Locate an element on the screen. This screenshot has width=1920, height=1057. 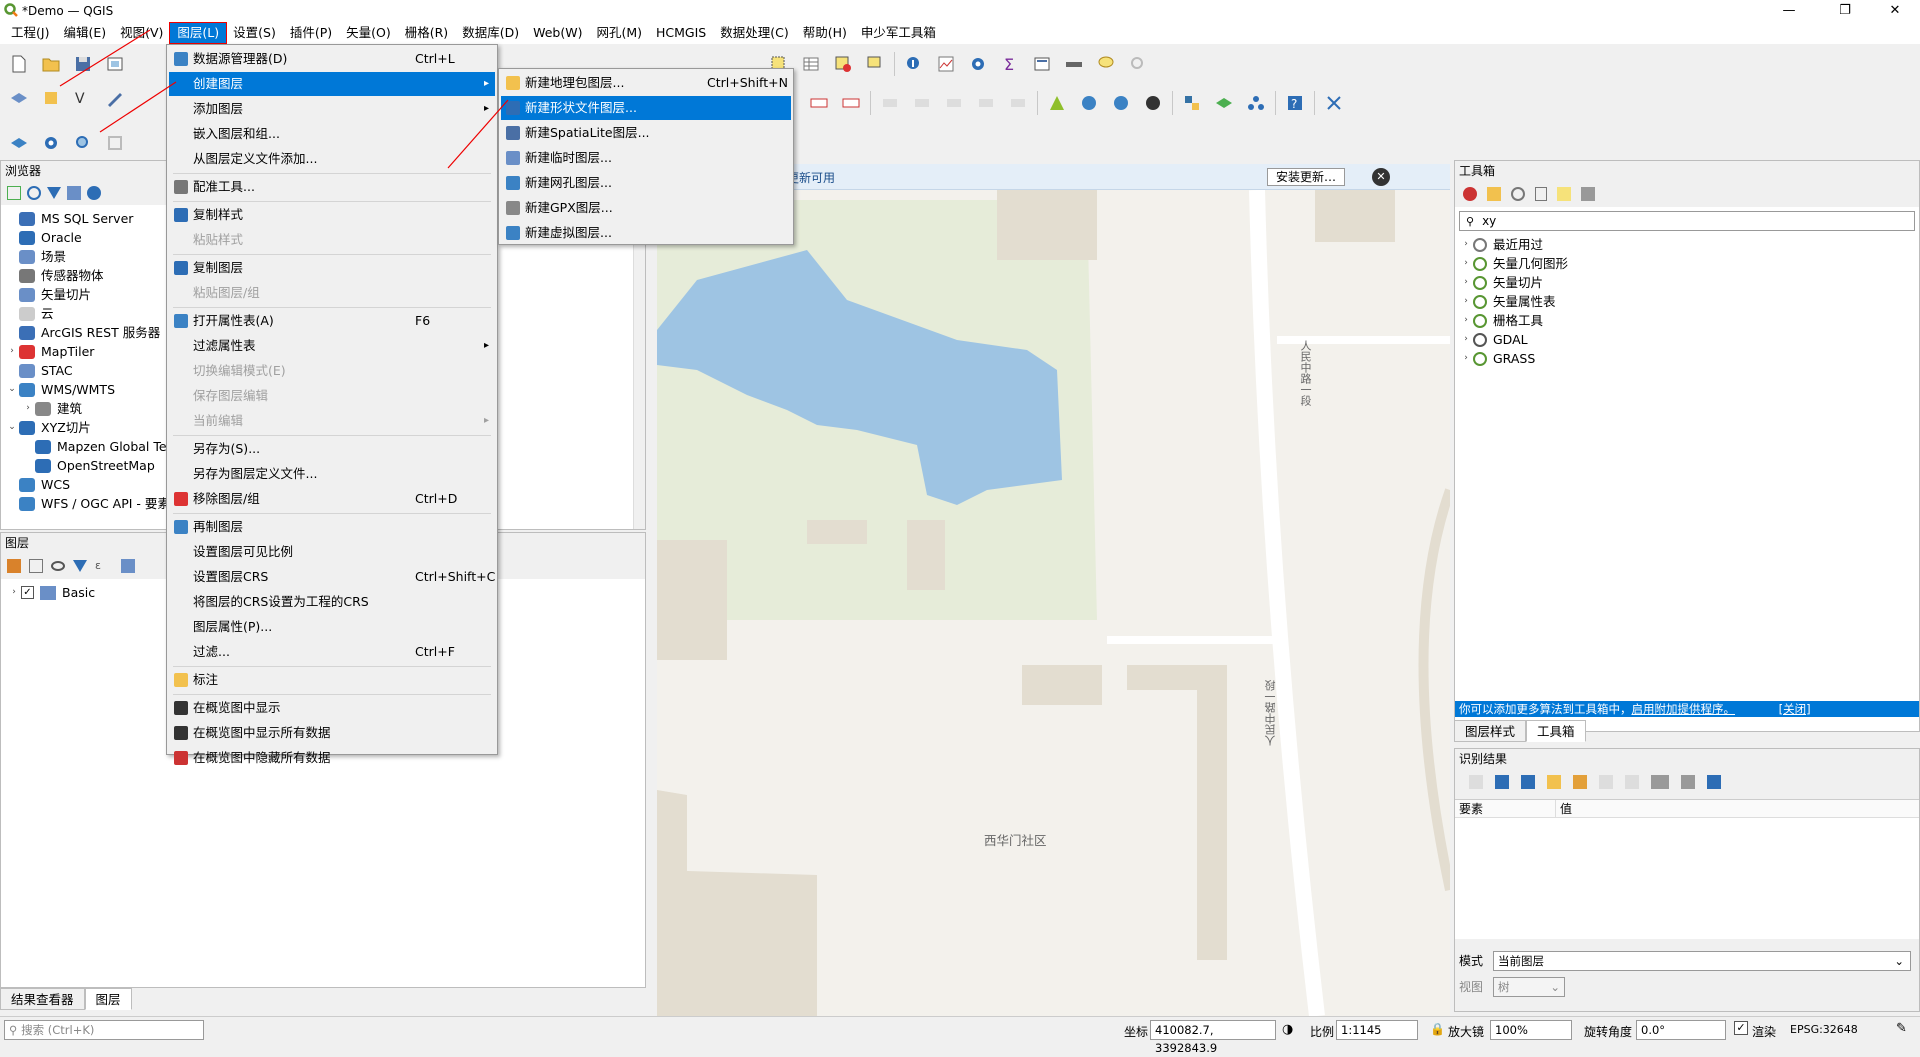
results-icon is located at coordinates (1541, 194).